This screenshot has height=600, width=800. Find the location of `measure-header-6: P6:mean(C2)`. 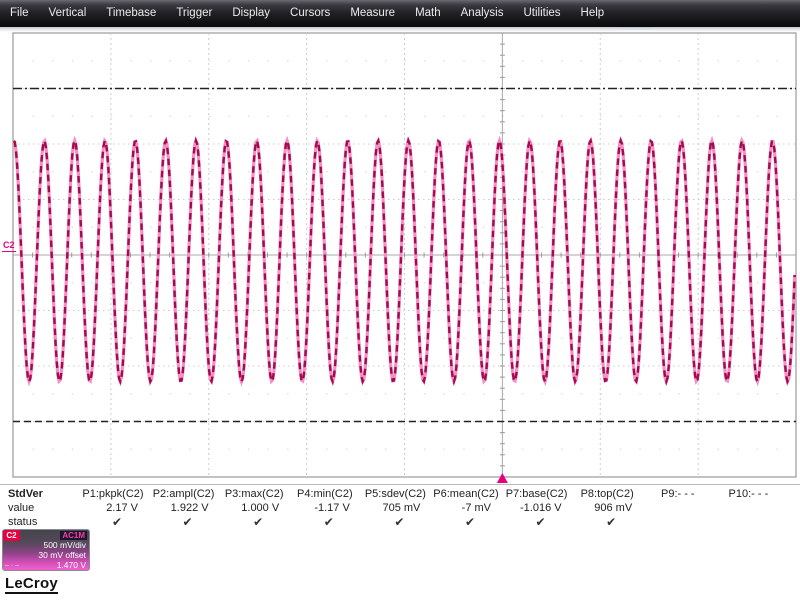

measure-header-6: P6:mean(C2) is located at coordinates (466, 494).